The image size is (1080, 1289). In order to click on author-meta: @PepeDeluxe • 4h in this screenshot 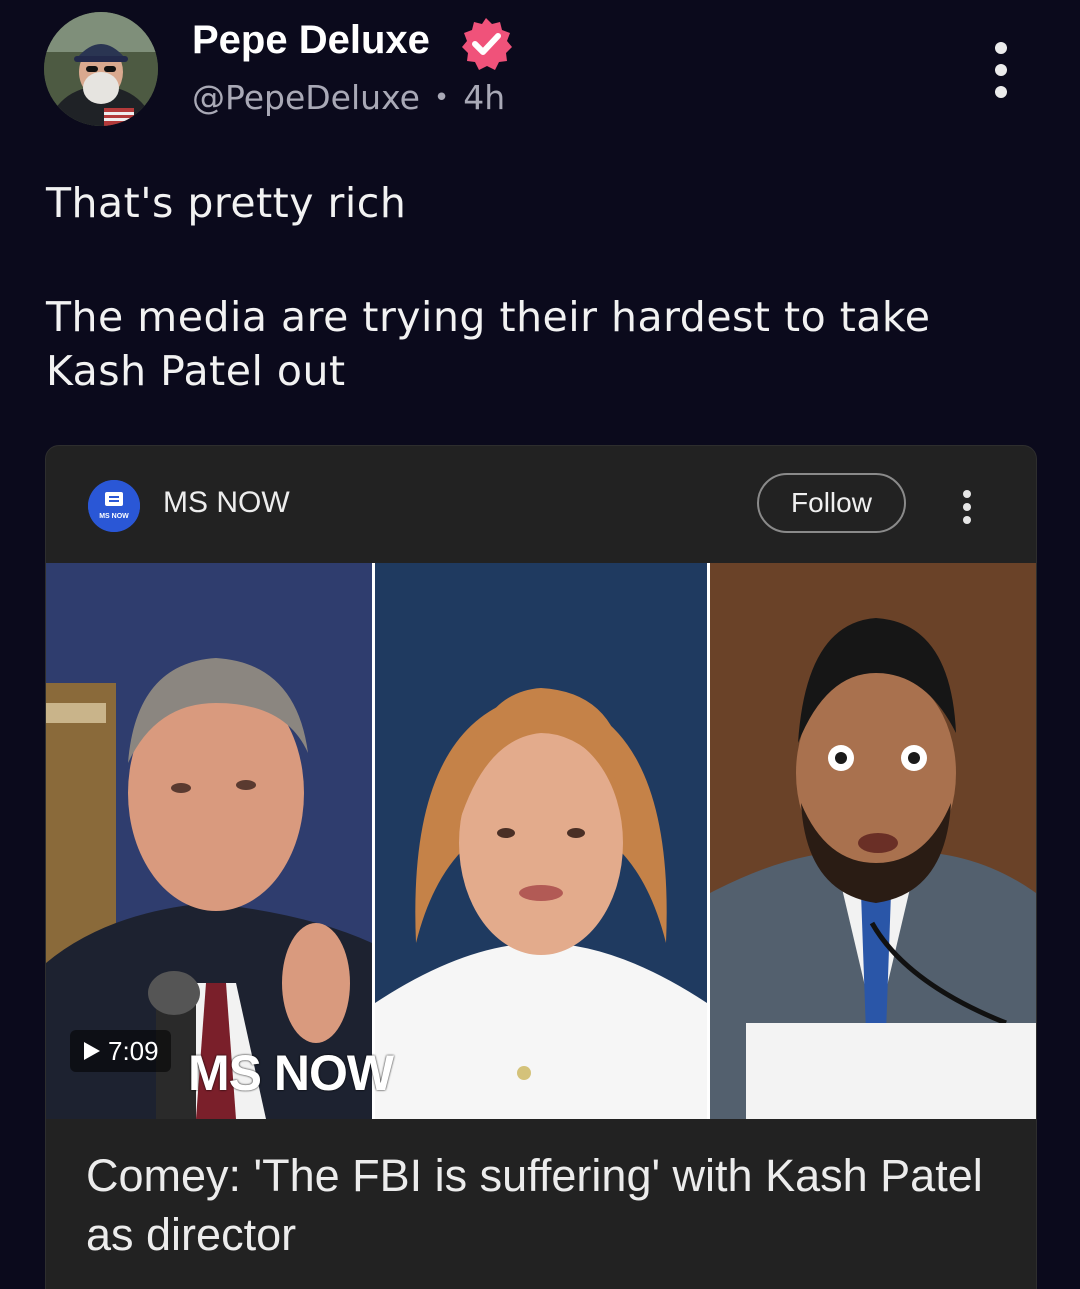, I will do `click(348, 97)`.